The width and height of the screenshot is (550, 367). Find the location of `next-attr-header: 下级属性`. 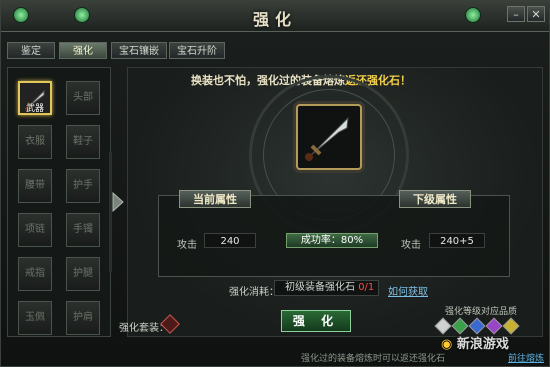

next-attr-header: 下级属性 is located at coordinates (435, 199).